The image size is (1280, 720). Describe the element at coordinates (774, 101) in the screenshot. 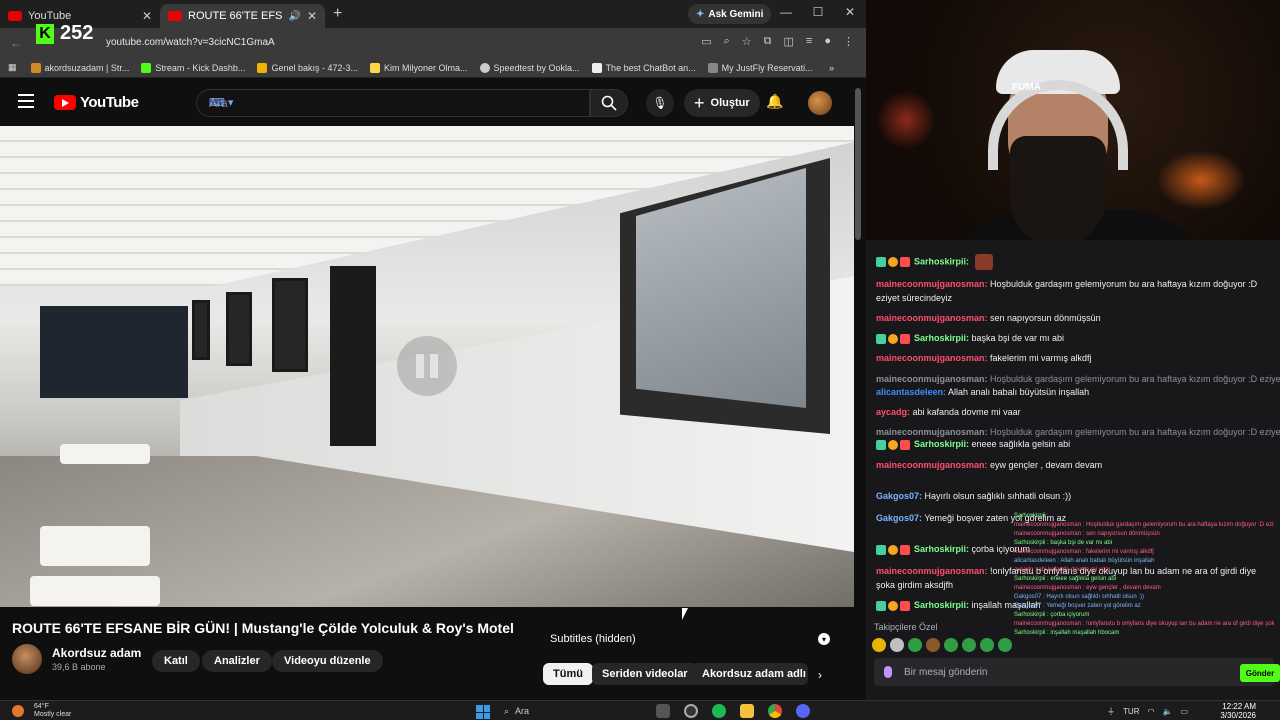

I see `notifications-bell-icon: 🔔` at that location.